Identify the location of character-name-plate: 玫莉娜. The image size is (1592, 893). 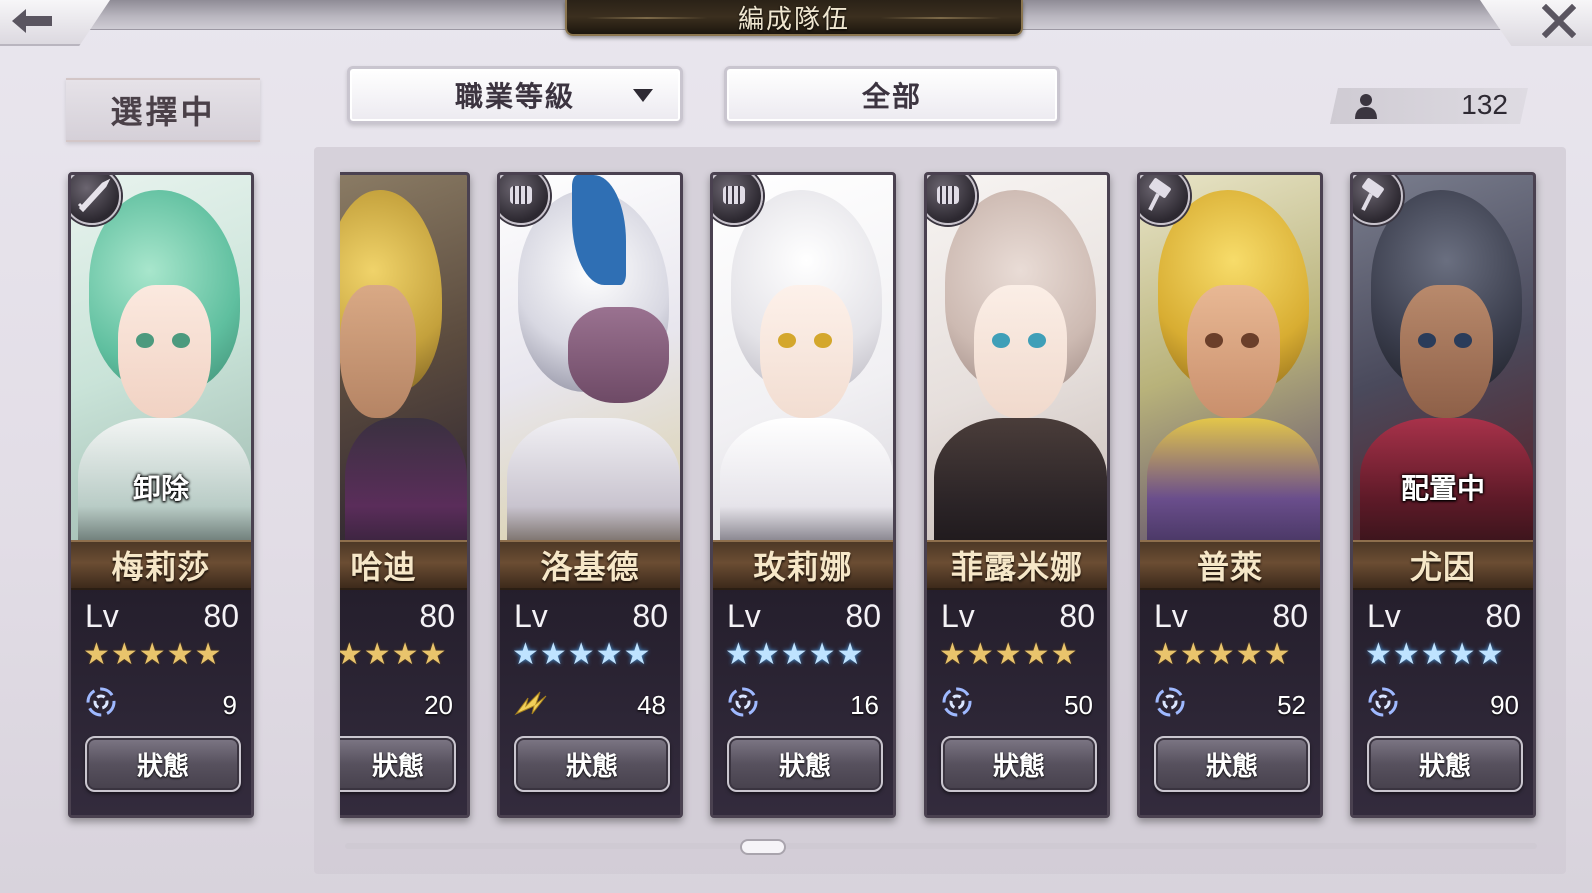
(803, 565).